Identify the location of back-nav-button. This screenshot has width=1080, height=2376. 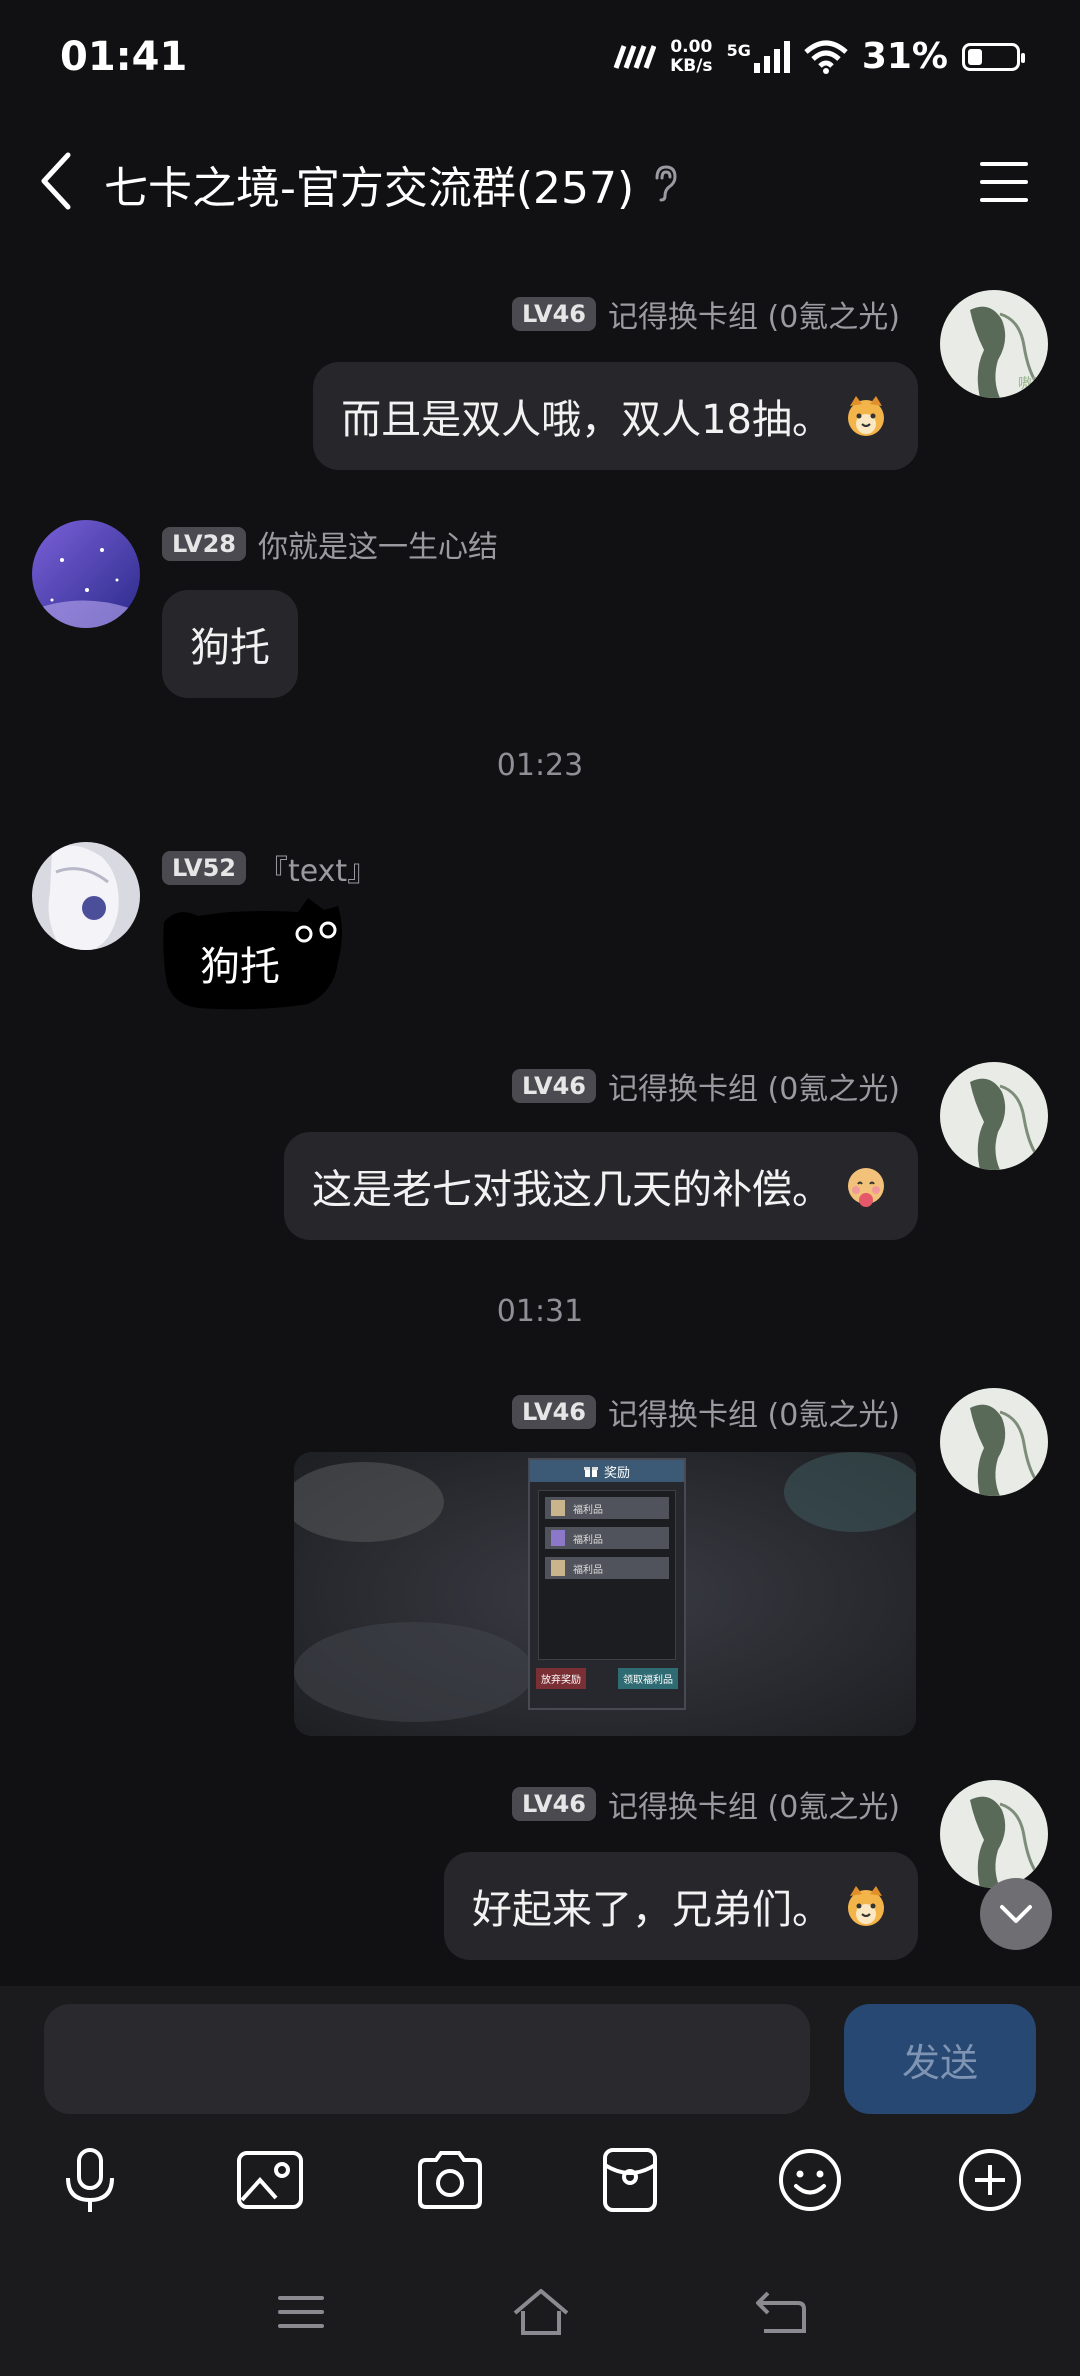
(781, 2312).